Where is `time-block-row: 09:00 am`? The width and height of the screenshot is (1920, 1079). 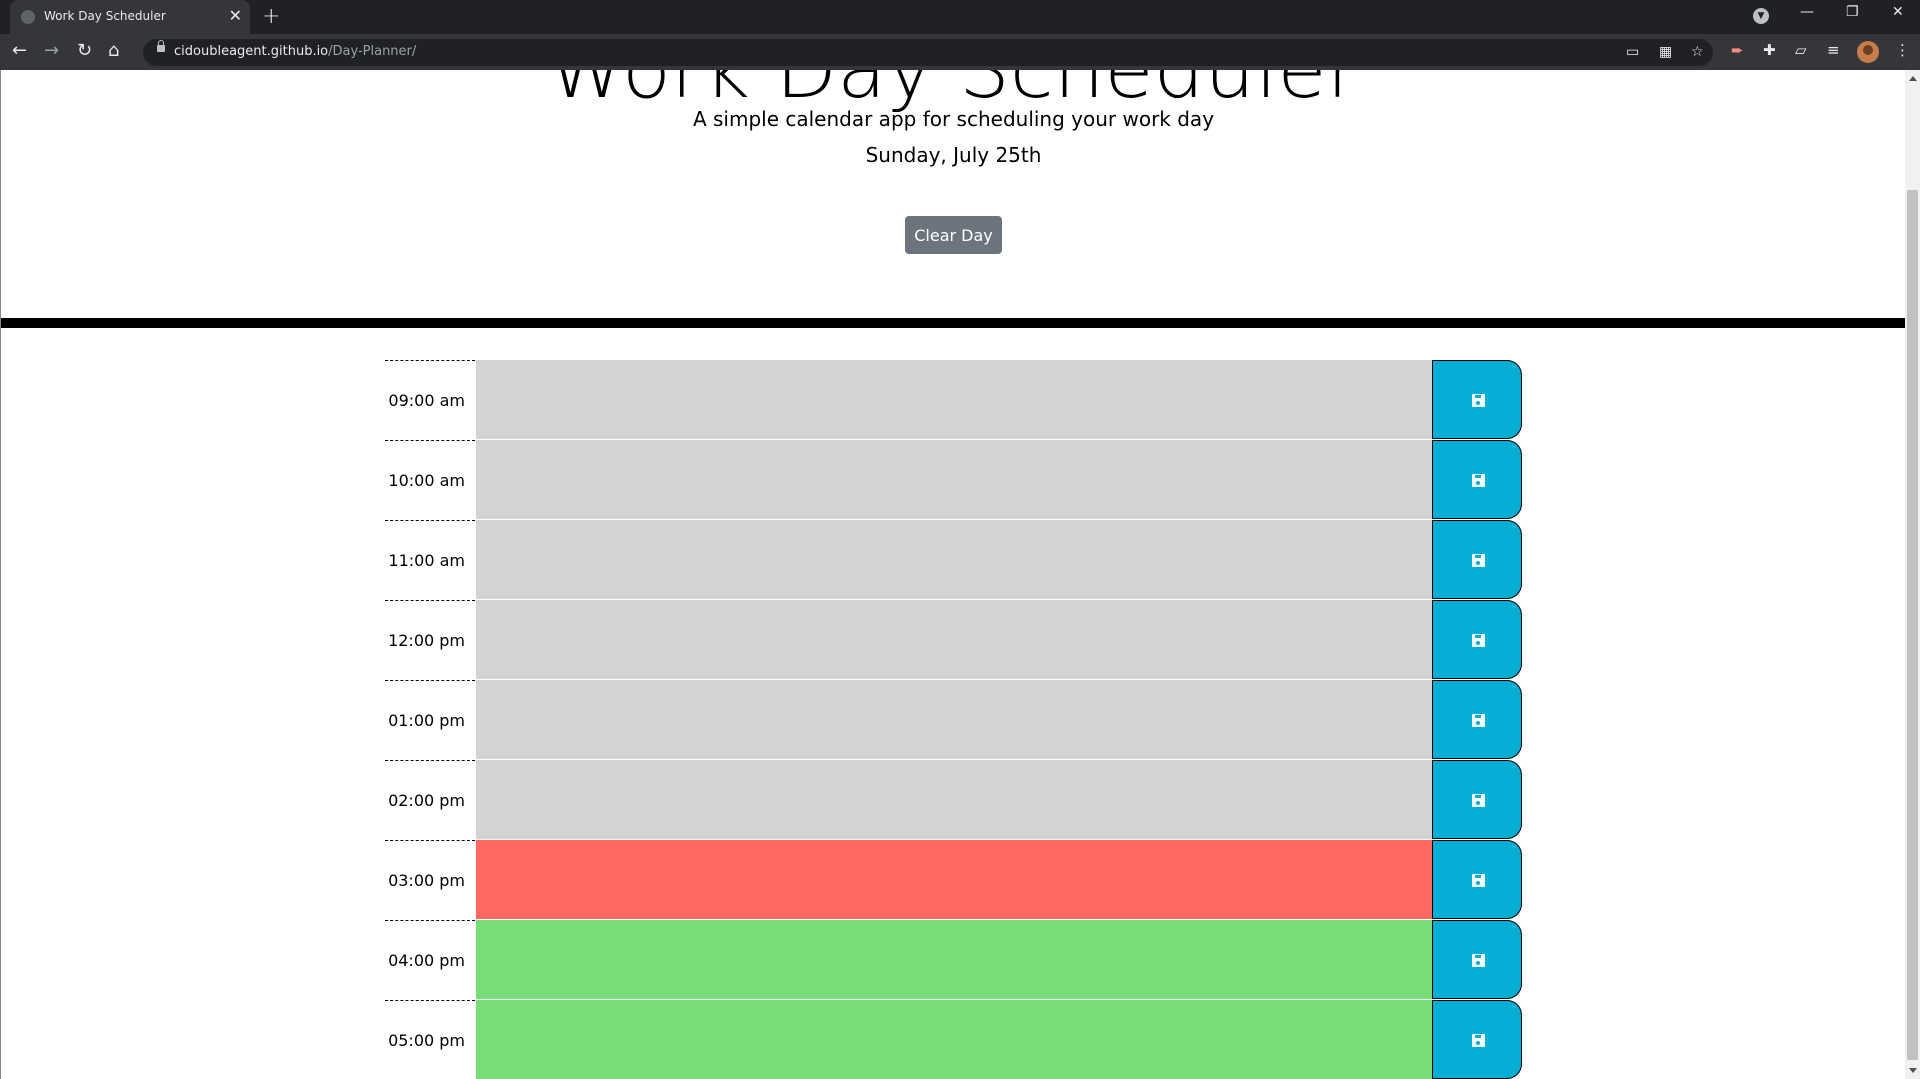 time-block-row: 09:00 am is located at coordinates (953, 400).